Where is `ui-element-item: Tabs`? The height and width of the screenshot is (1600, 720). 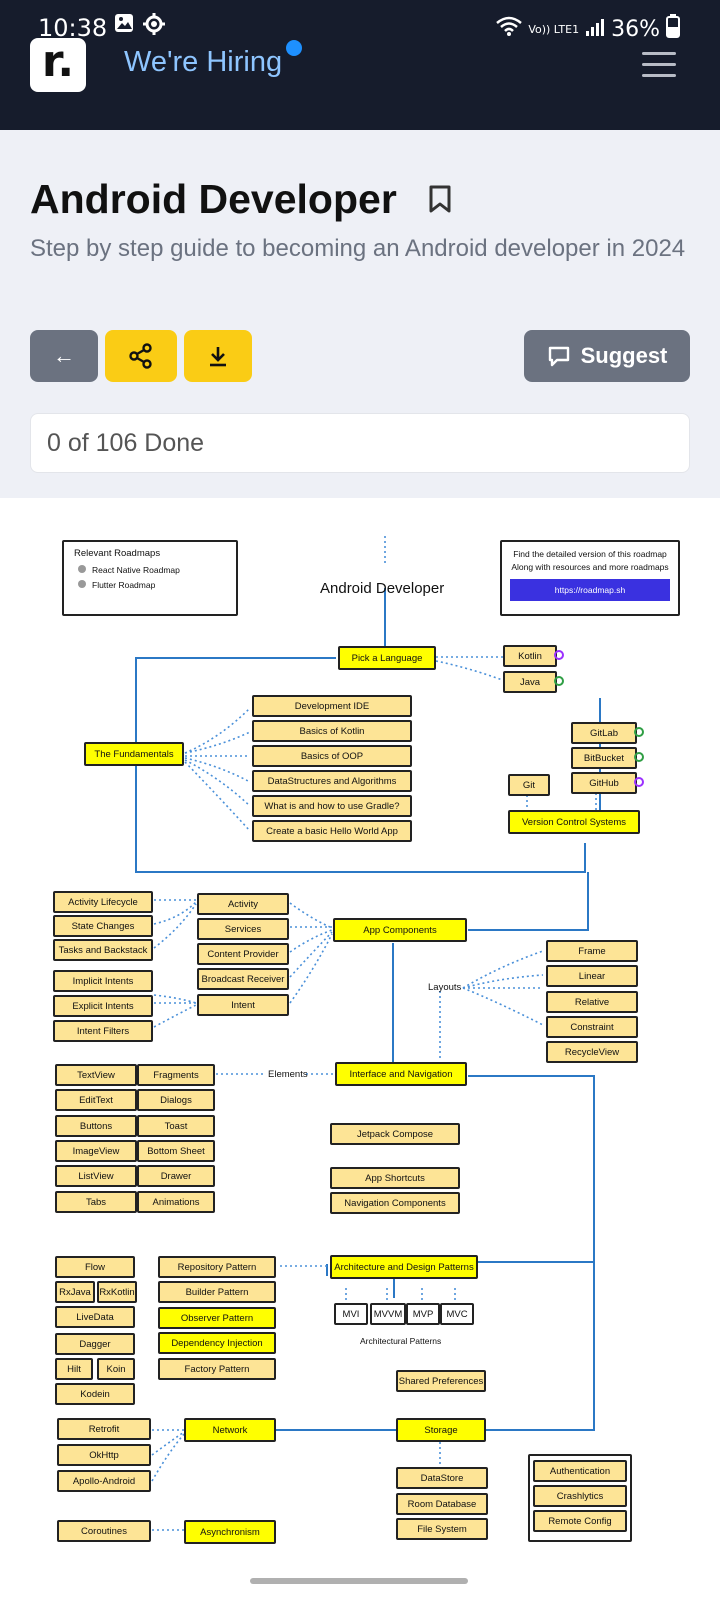 ui-element-item: Tabs is located at coordinates (96, 1202).